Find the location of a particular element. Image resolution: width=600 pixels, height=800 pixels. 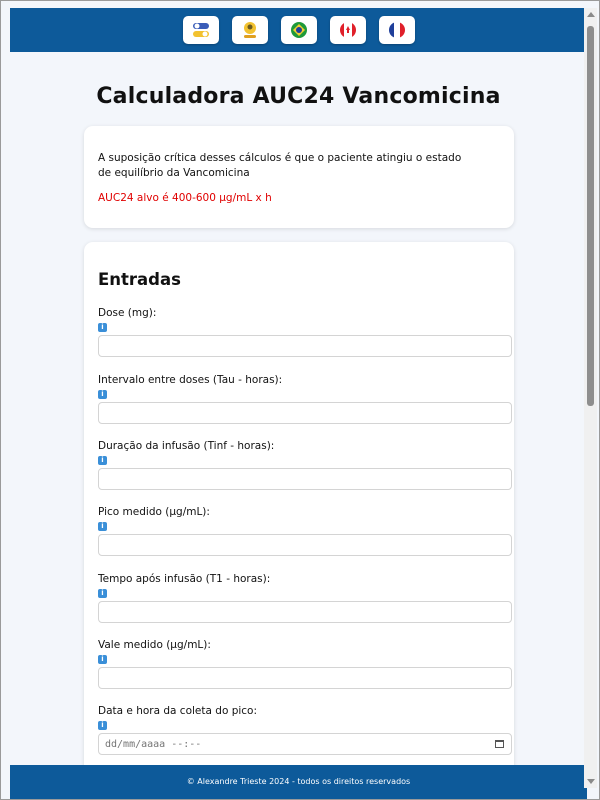

language-en-ca-button is located at coordinates (347, 30).